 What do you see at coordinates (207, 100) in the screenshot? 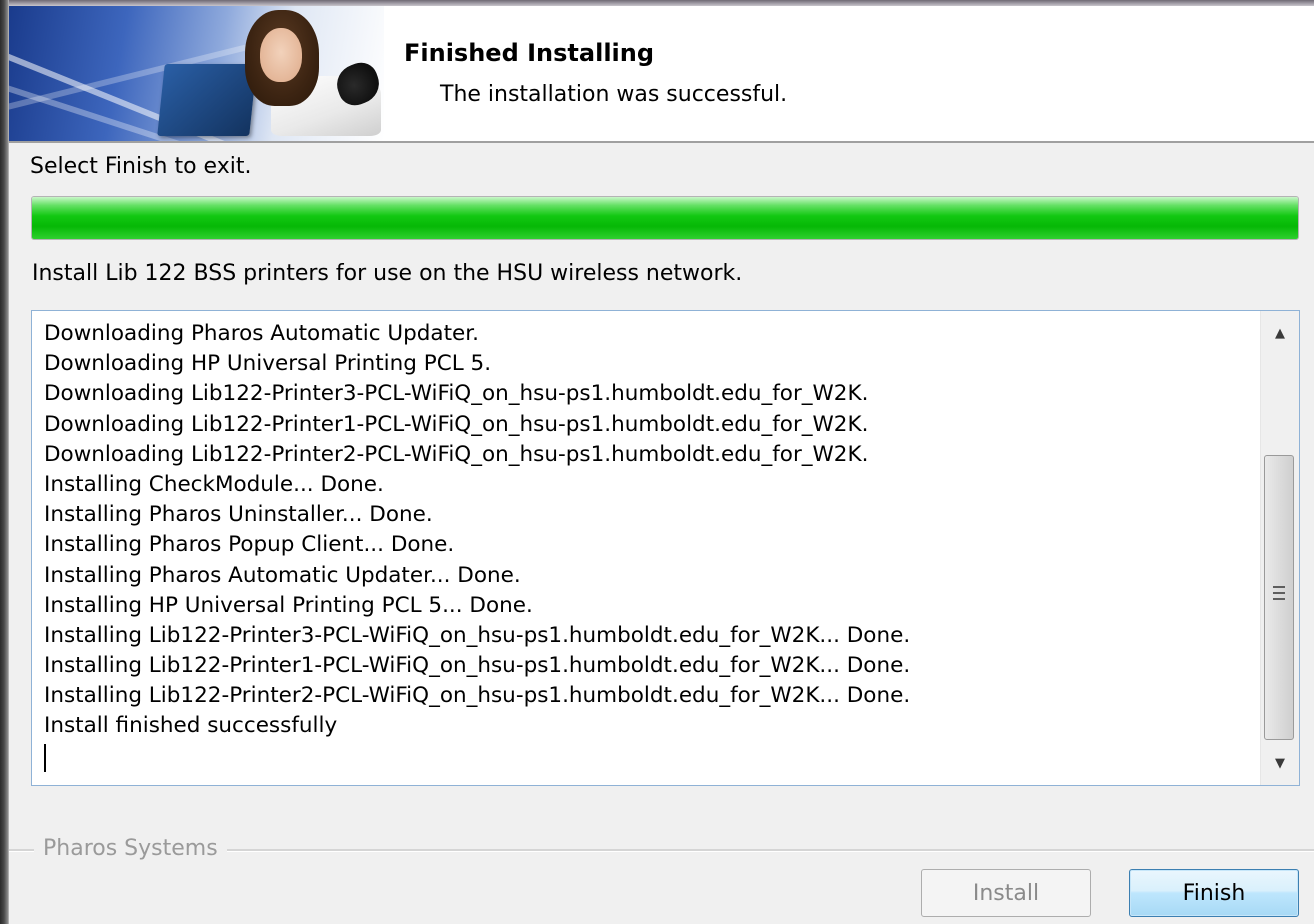
I see `laptop-graphic` at bounding box center [207, 100].